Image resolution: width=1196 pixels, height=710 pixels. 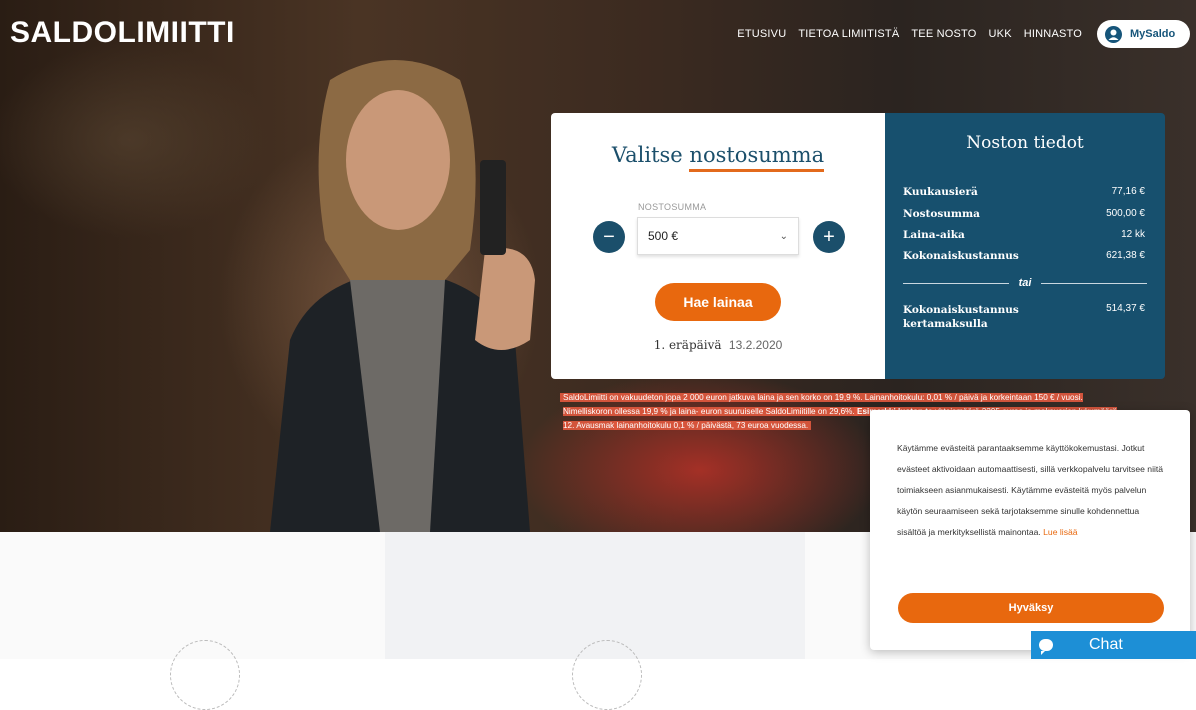 I want to click on chat-widget-button: Chat, so click(x=1113, y=645).